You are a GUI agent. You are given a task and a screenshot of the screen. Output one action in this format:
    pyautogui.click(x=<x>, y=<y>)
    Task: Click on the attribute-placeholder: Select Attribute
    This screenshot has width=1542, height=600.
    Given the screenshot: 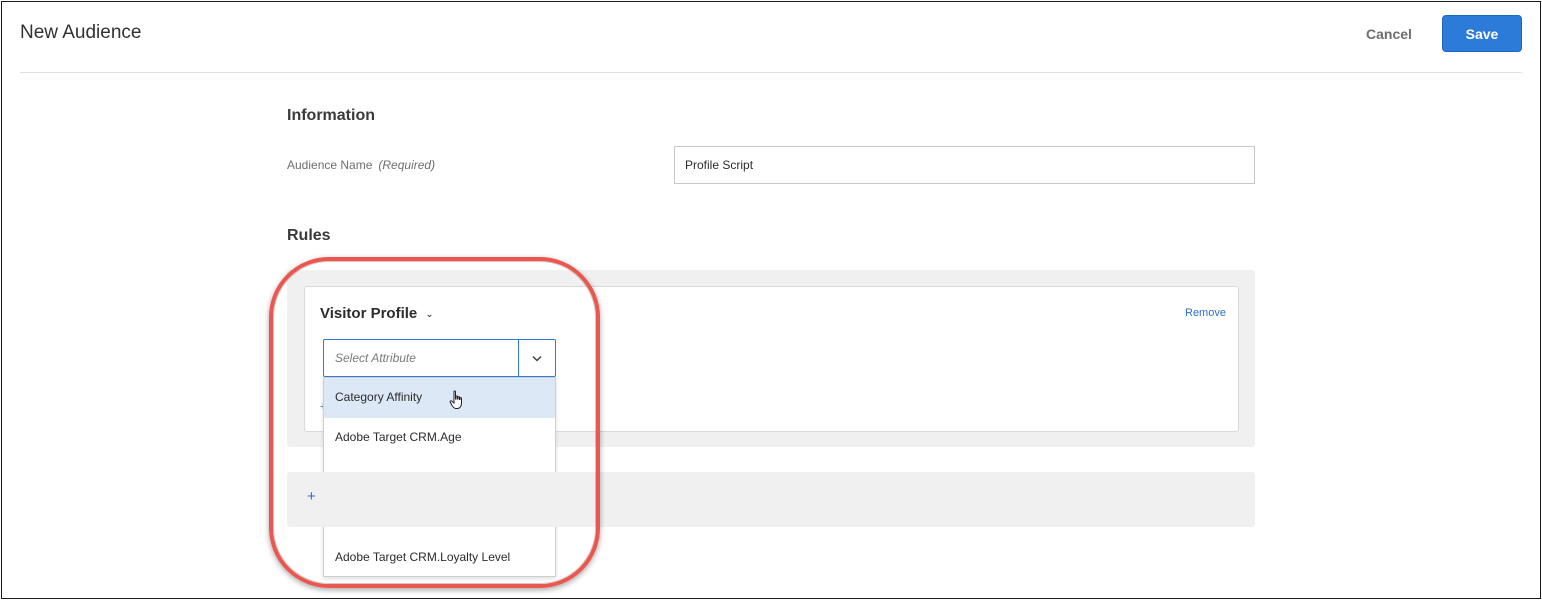 What is the action you would take?
    pyautogui.click(x=375, y=358)
    